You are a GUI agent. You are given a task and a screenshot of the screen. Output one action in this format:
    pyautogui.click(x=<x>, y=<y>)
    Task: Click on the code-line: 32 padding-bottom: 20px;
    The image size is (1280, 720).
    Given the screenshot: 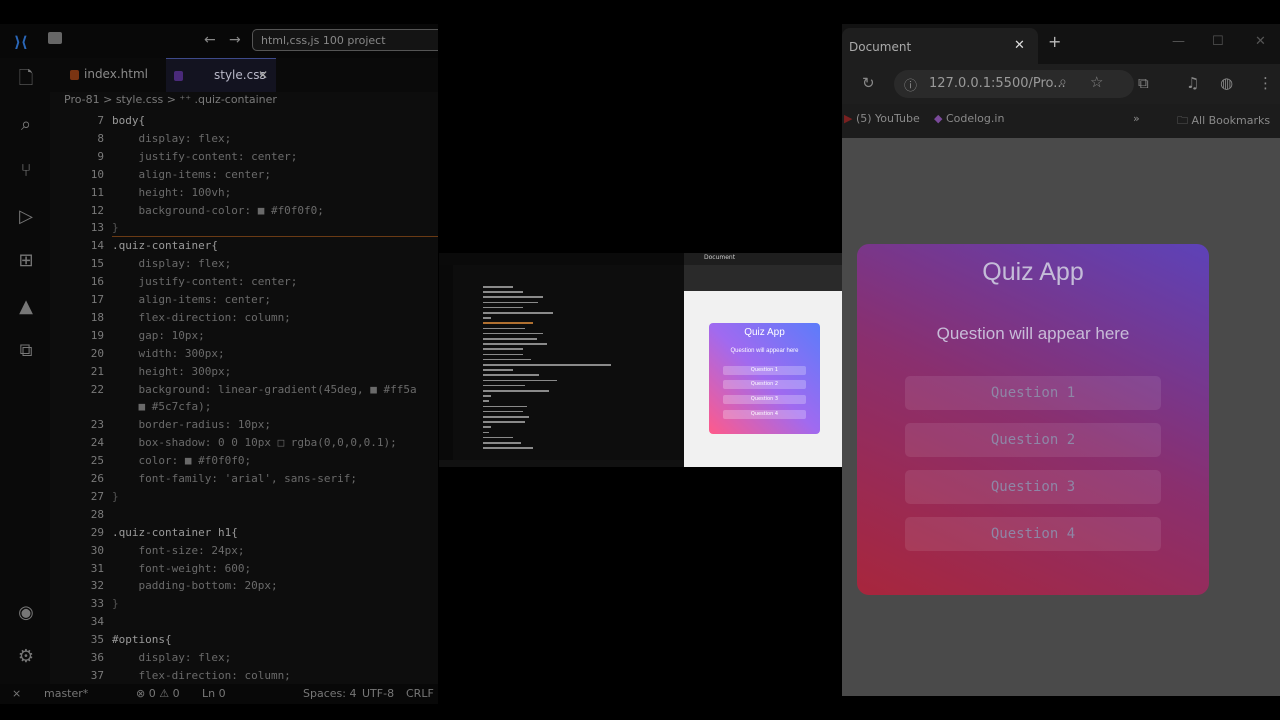 What is the action you would take?
    pyautogui.click(x=244, y=586)
    